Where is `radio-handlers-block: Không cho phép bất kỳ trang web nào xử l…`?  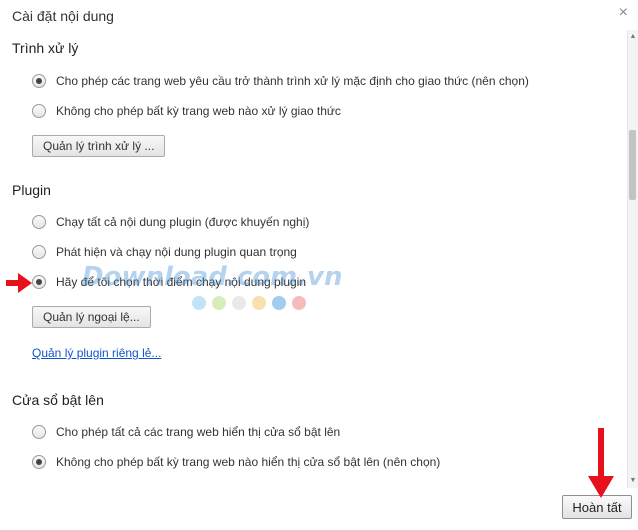 radio-handlers-block: Không cho phép bất kỳ trang web nào xử l… is located at coordinates (186, 111).